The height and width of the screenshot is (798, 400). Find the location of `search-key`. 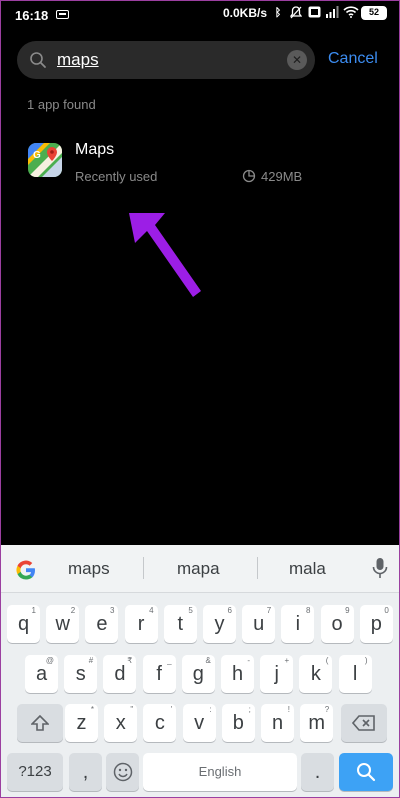

search-key is located at coordinates (366, 772).